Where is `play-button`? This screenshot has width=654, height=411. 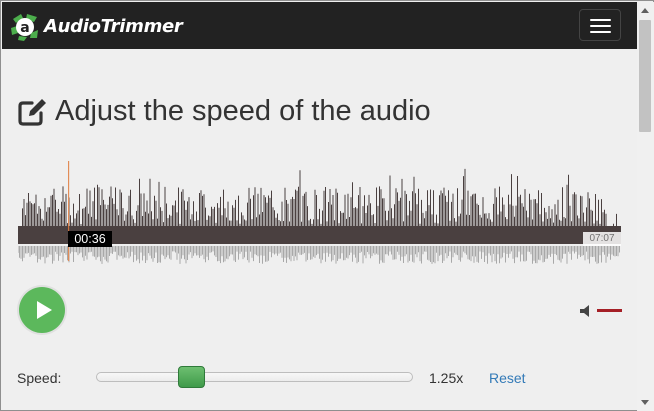 play-button is located at coordinates (42, 310).